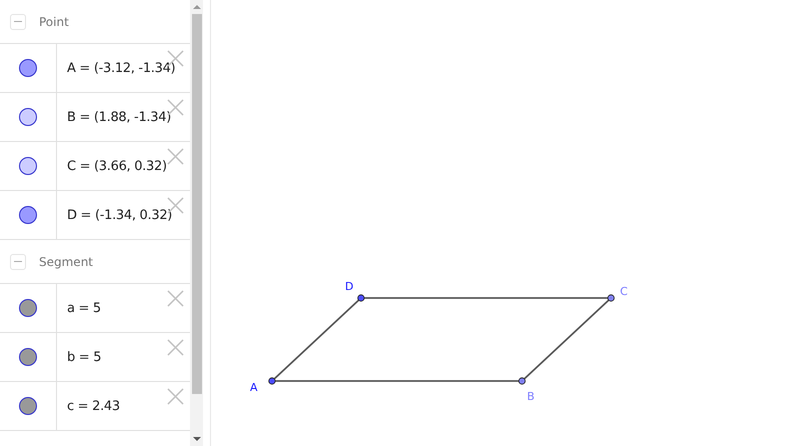 The height and width of the screenshot is (446, 800). Describe the element at coordinates (84, 357) in the screenshot. I see `algebra-expression: b = 5` at that location.